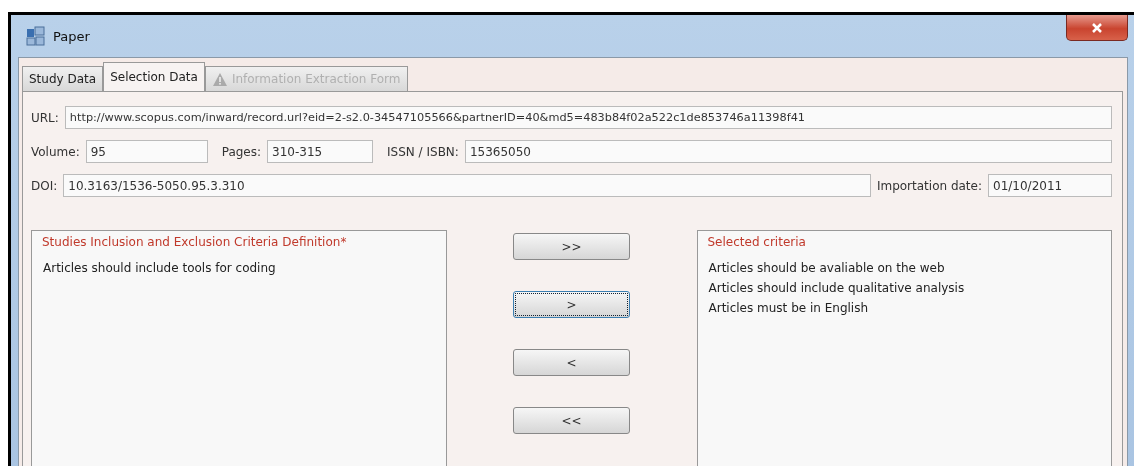  What do you see at coordinates (588, 117) in the screenshot?
I see `url-field: http://www.scopus.com/inward/record.url?eid=2-s2.0-34547105566&partnerID=40&md5=483b84f02a522c1de853746a11398f41` at bounding box center [588, 117].